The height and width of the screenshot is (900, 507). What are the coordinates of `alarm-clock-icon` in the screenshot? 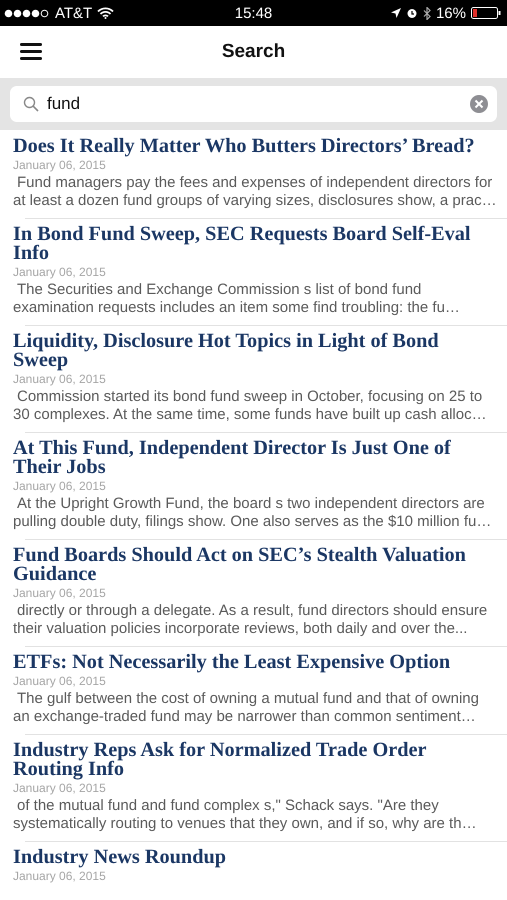 It's located at (412, 13).